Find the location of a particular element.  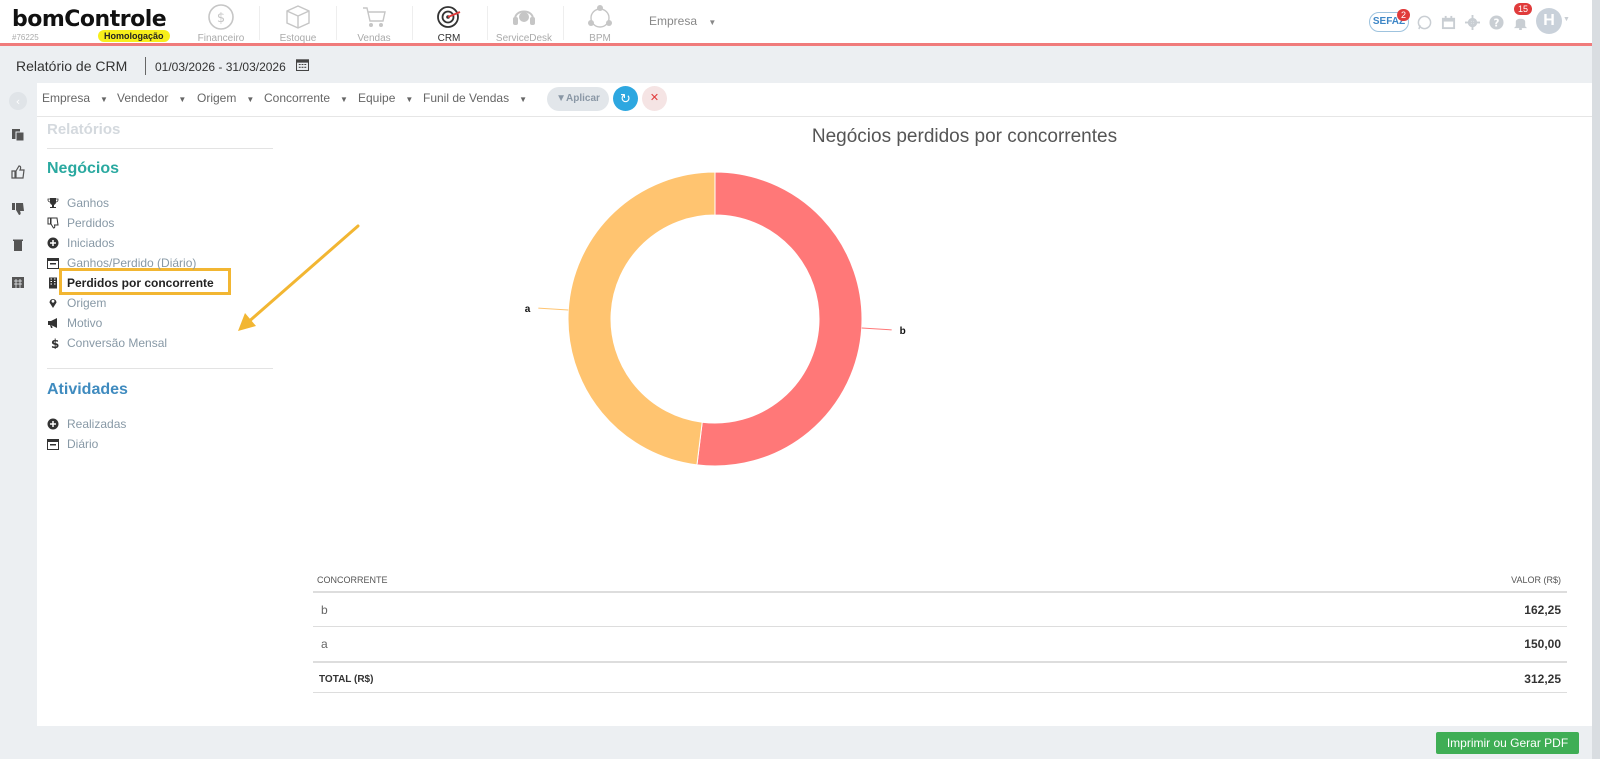

header-divider is located at coordinates (145, 66).